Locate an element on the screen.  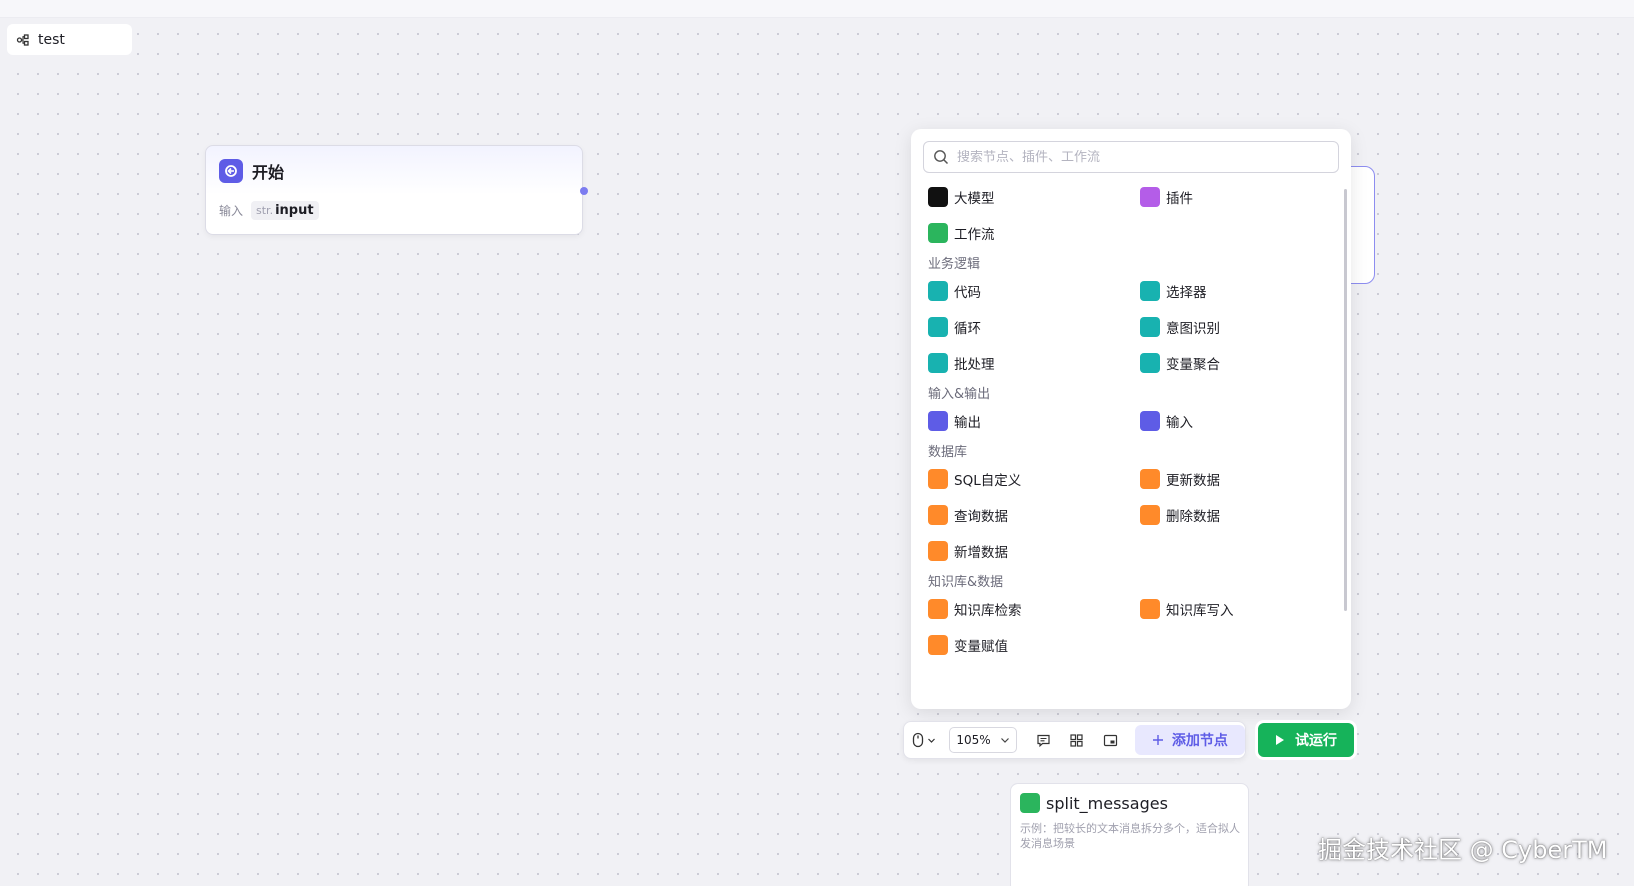
node-search-box is located at coordinates (1131, 157).